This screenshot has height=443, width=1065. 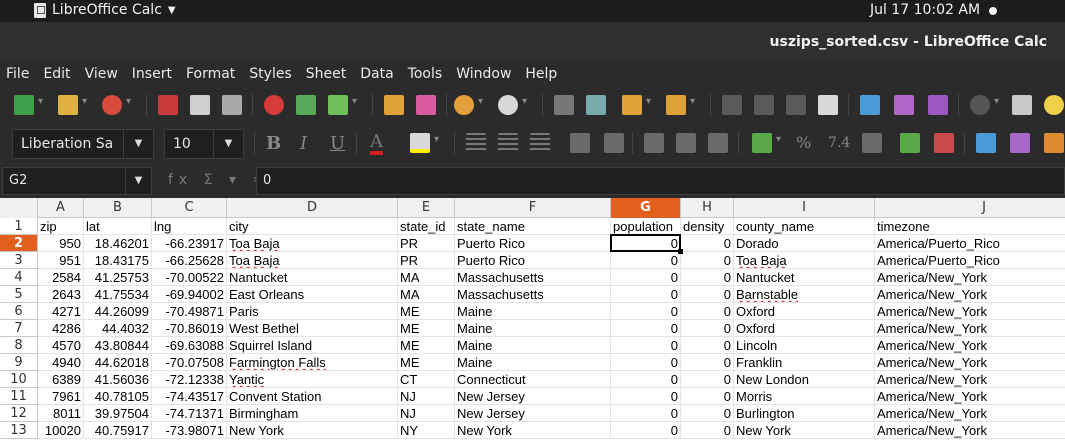 I want to click on sort-icon, so click(x=732, y=105).